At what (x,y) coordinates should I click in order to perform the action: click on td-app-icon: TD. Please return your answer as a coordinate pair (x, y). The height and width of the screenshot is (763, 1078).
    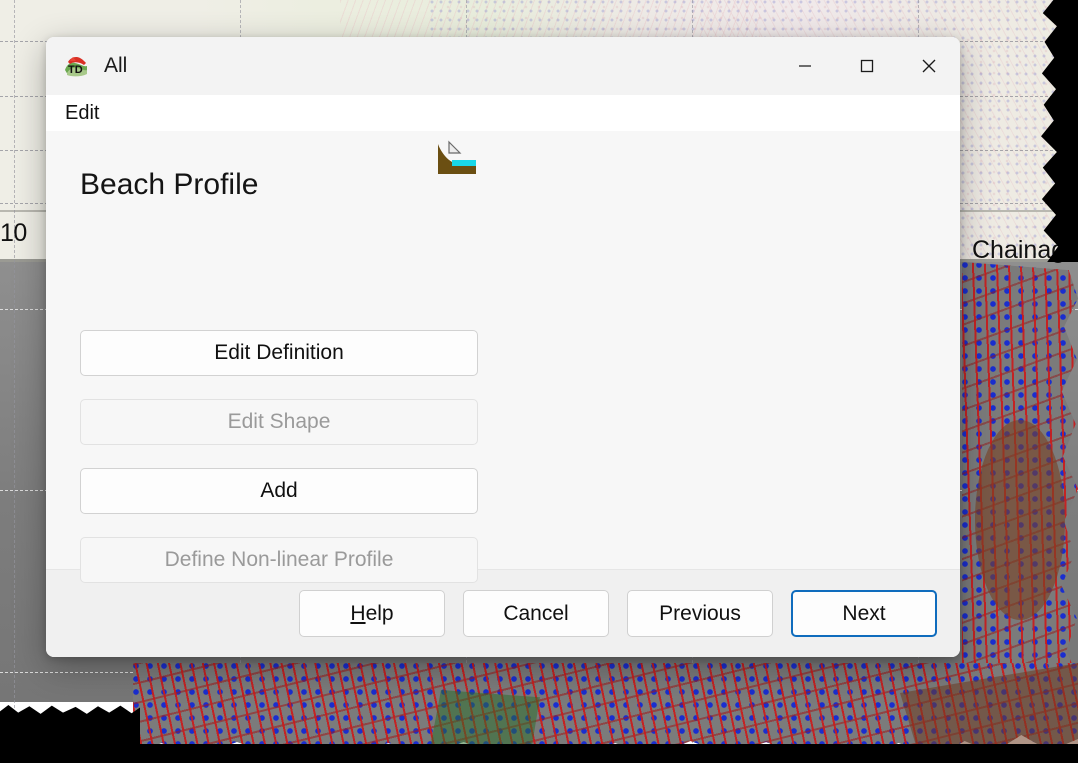
    Looking at the image, I should click on (76, 66).